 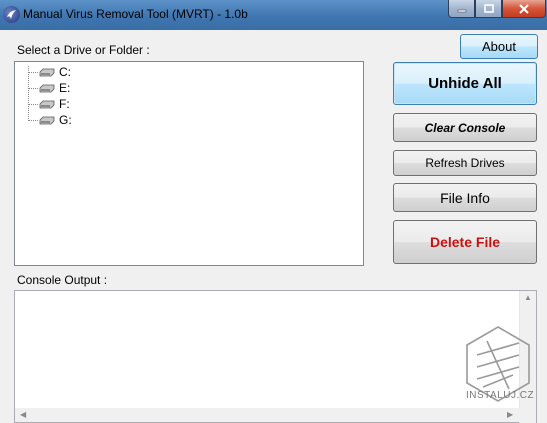 I want to click on tree-item-g: G:, so click(x=115, y=120).